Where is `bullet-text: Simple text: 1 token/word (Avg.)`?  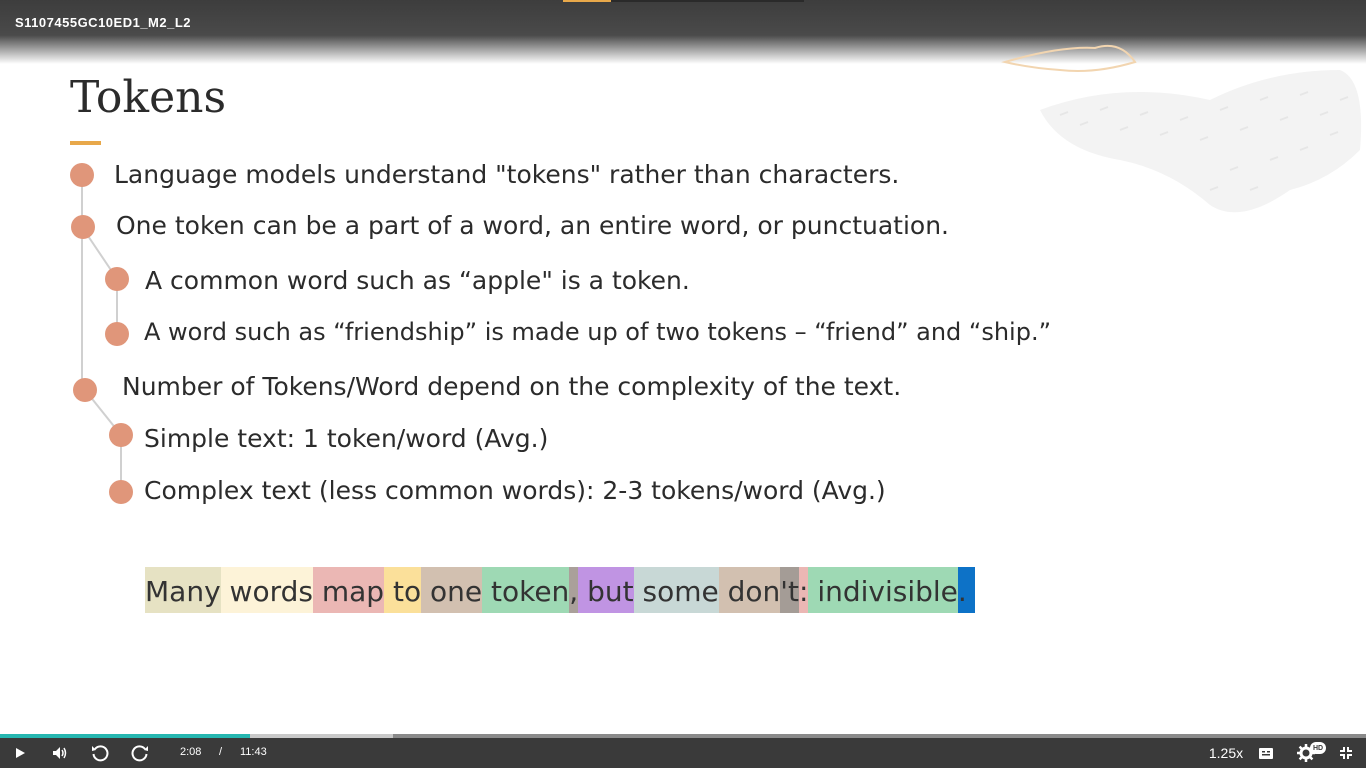
bullet-text: Simple text: 1 token/word (Avg.) is located at coordinates (346, 438).